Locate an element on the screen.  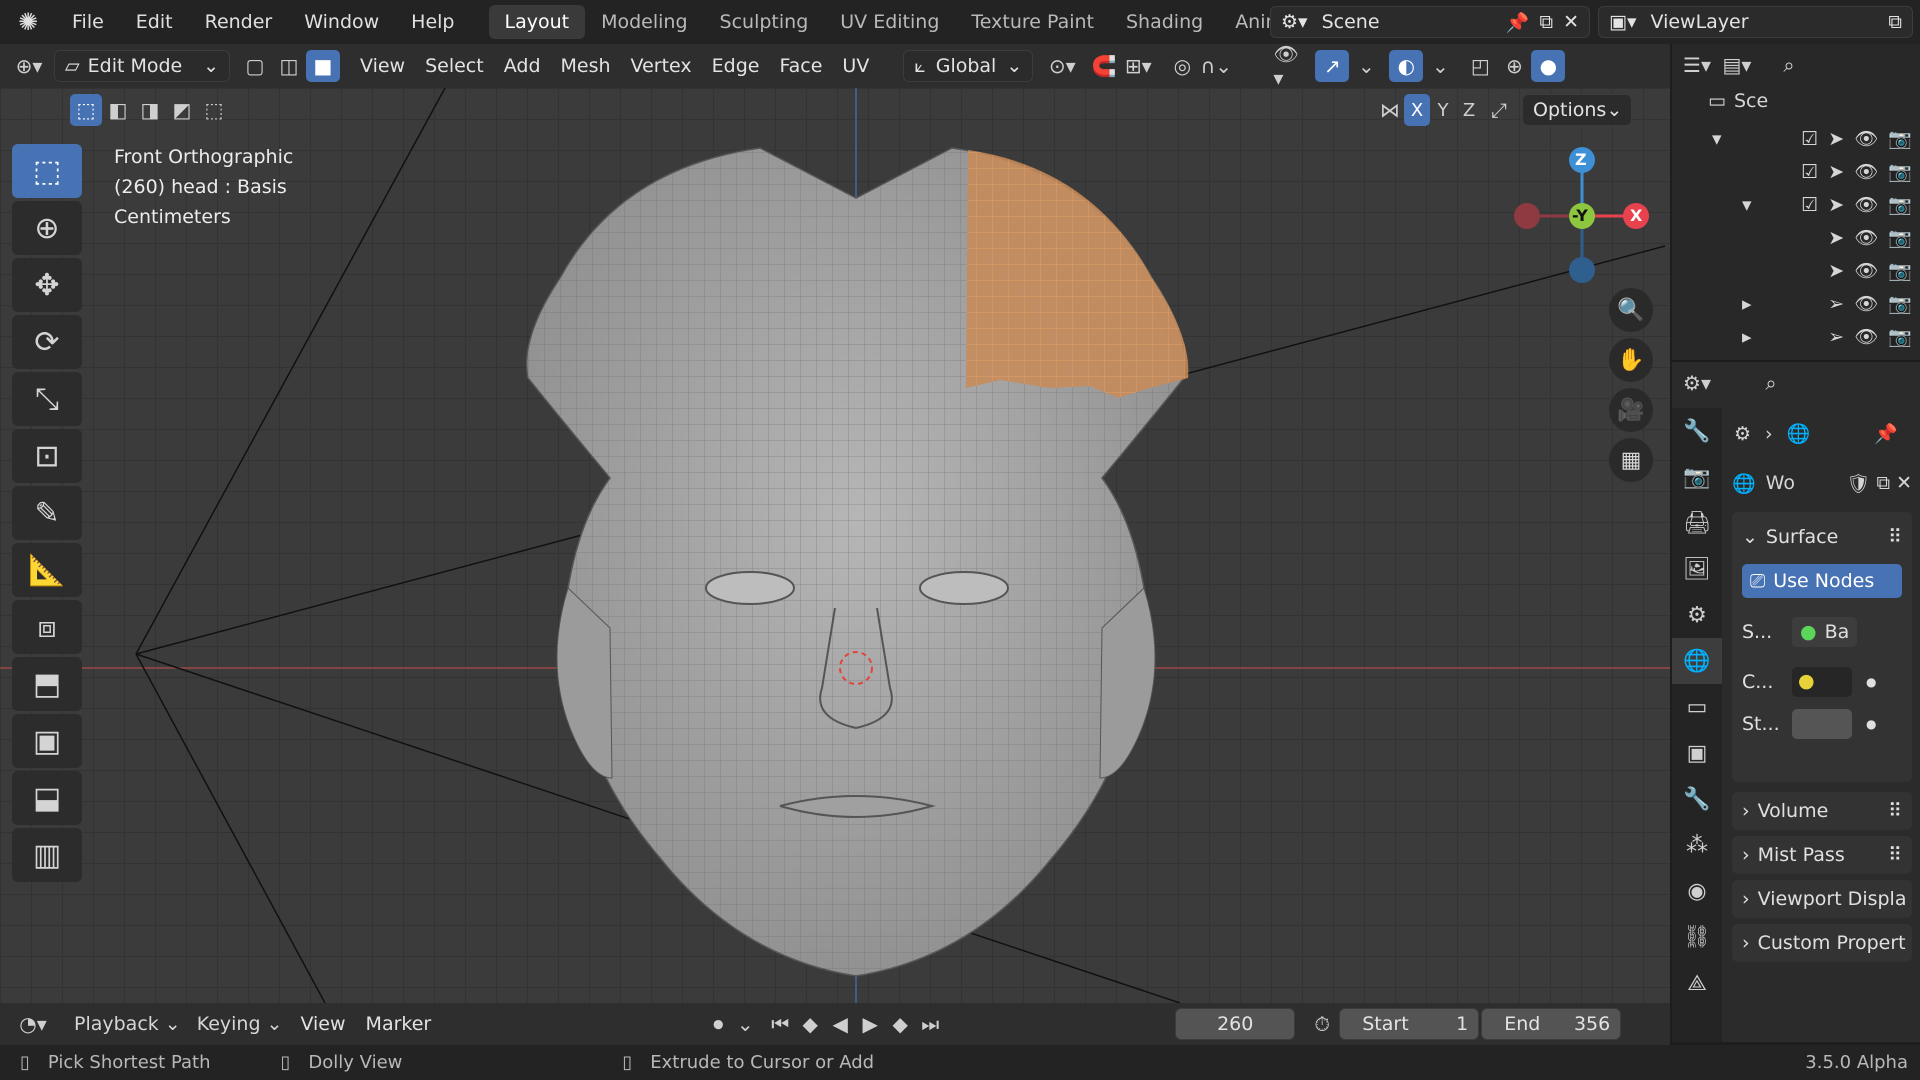
scene-selector: ⚙▾ Scene 📌 ⧉ ✕ is located at coordinates (1430, 22).